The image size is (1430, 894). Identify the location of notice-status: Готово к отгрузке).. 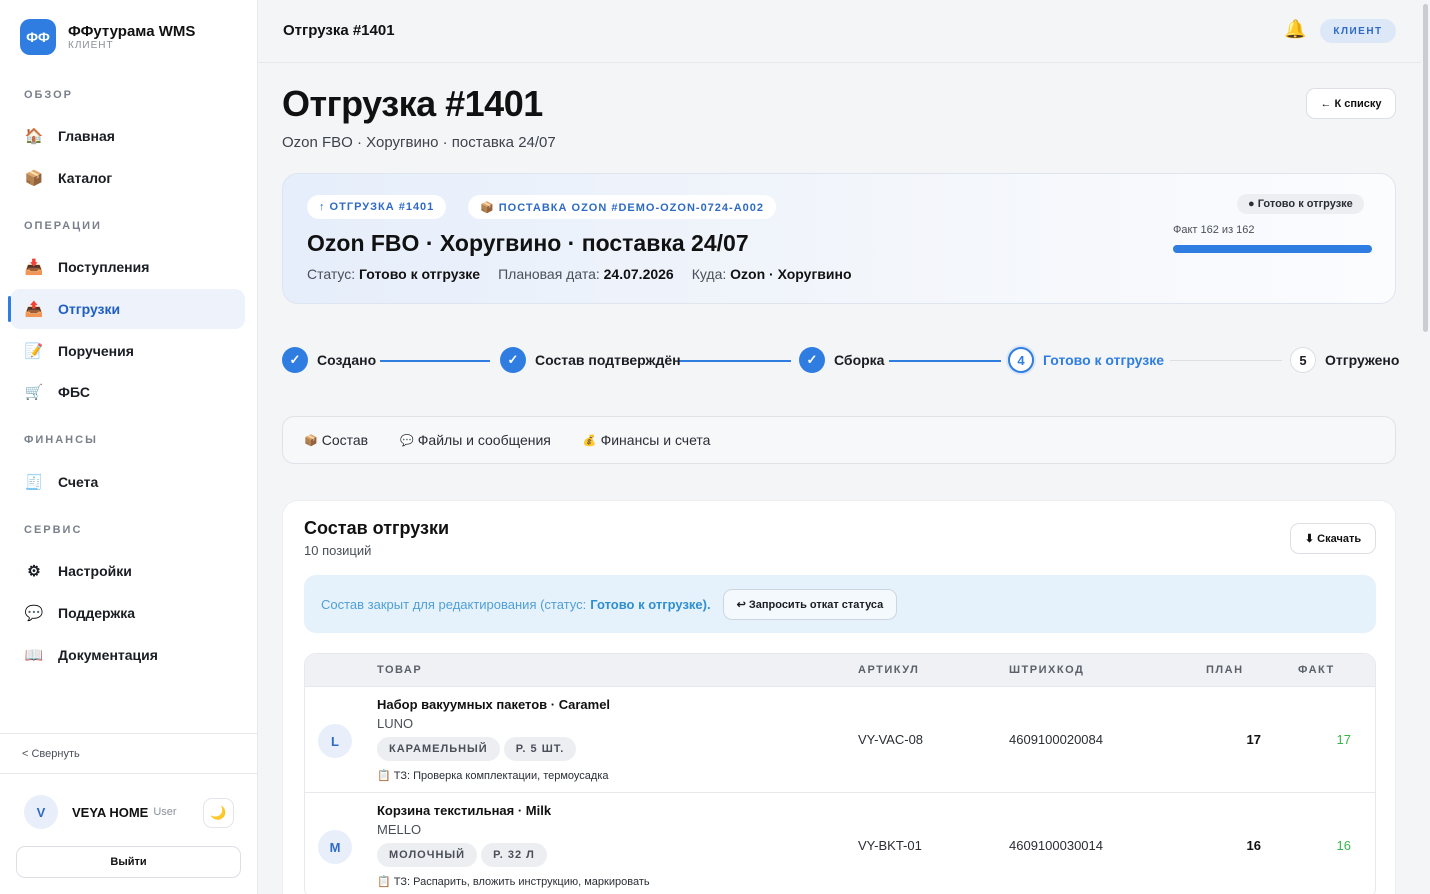
(650, 604).